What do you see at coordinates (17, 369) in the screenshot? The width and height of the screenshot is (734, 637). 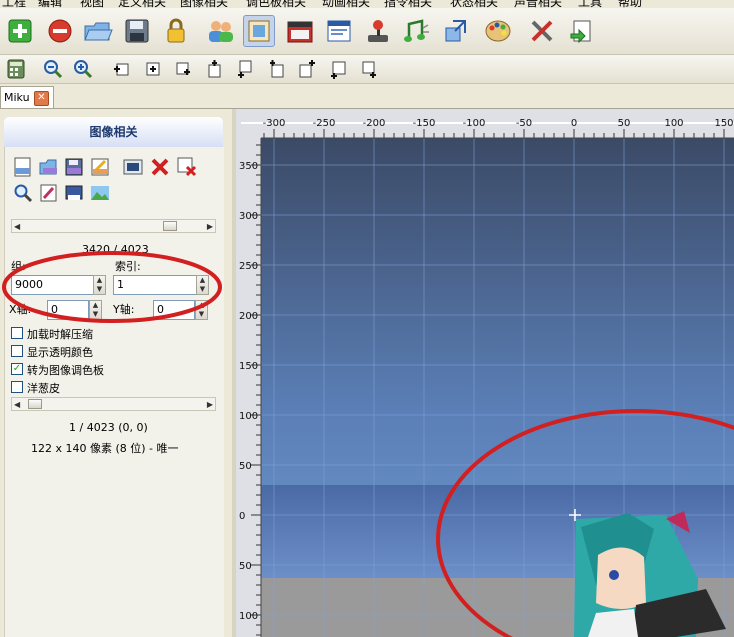 I see `image-palette-checkbox: ✓` at bounding box center [17, 369].